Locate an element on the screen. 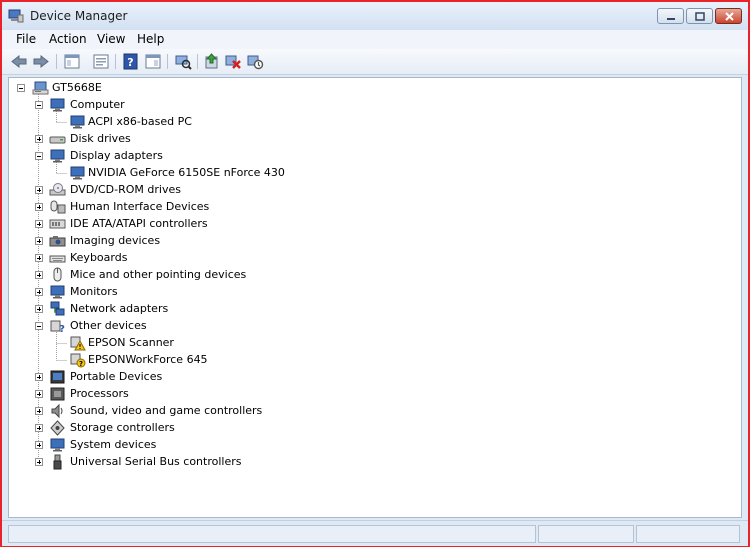  tree-category: Mice and other pointing devices is located at coordinates (185, 275).